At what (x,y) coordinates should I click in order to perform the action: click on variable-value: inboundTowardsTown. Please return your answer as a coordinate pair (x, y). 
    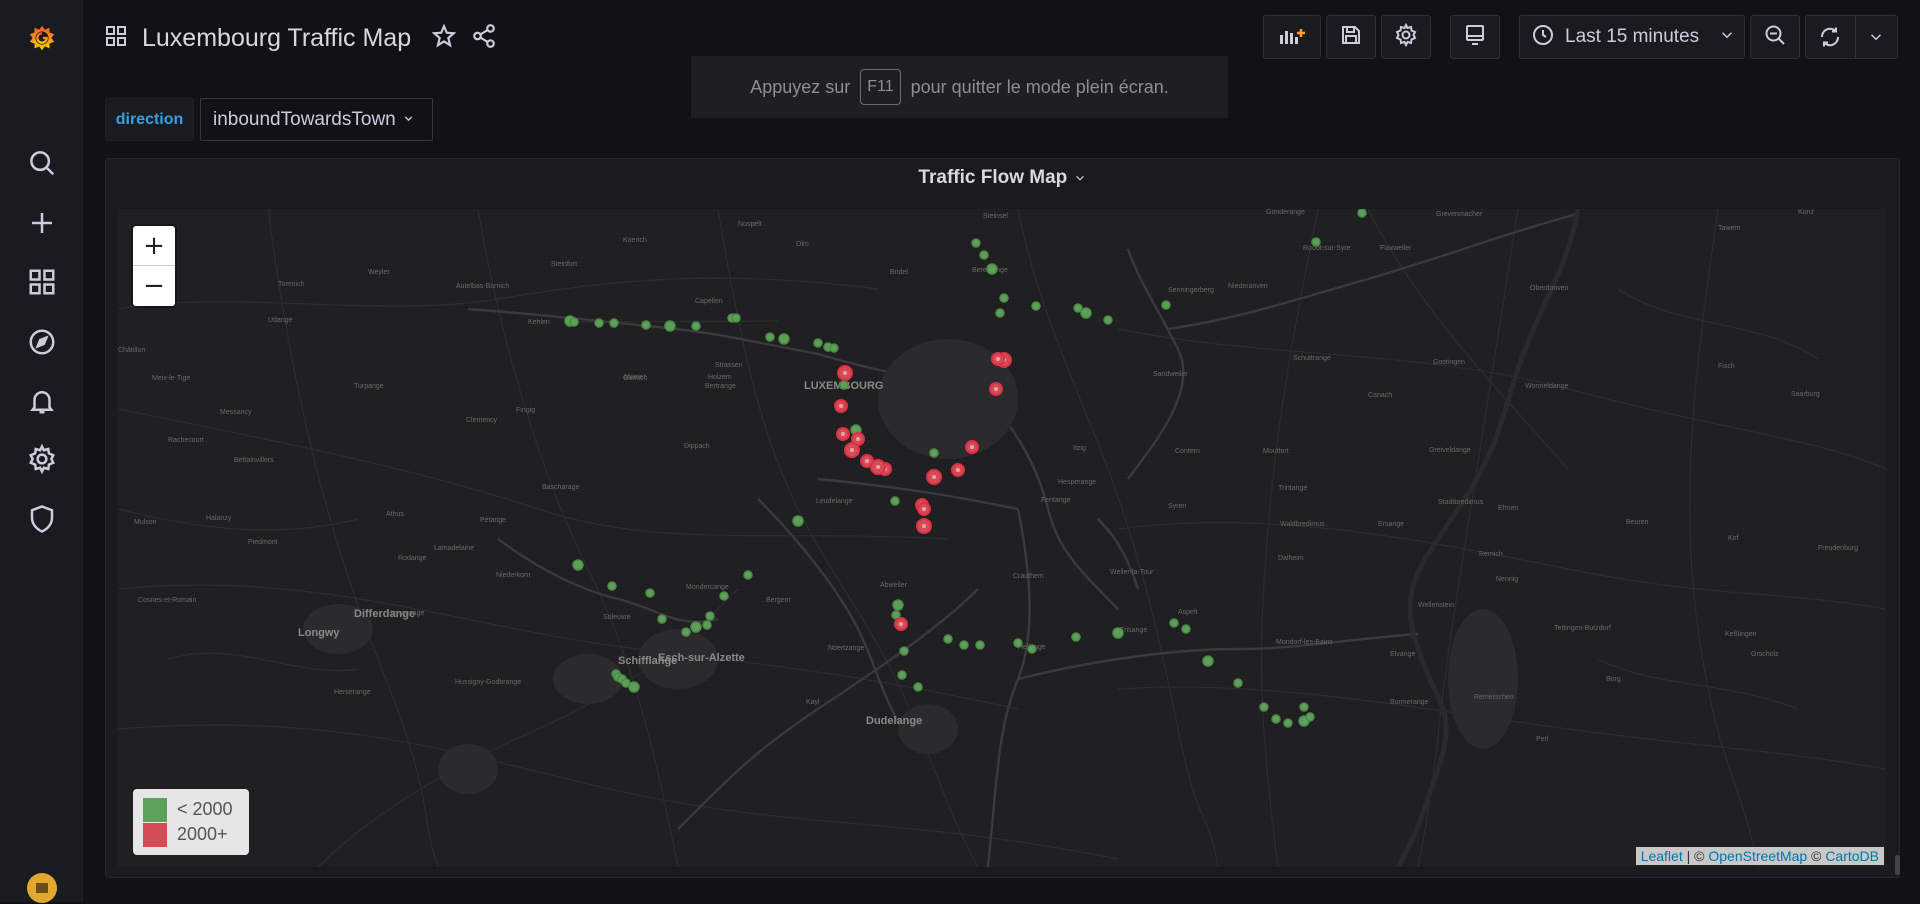
    Looking at the image, I should click on (304, 119).